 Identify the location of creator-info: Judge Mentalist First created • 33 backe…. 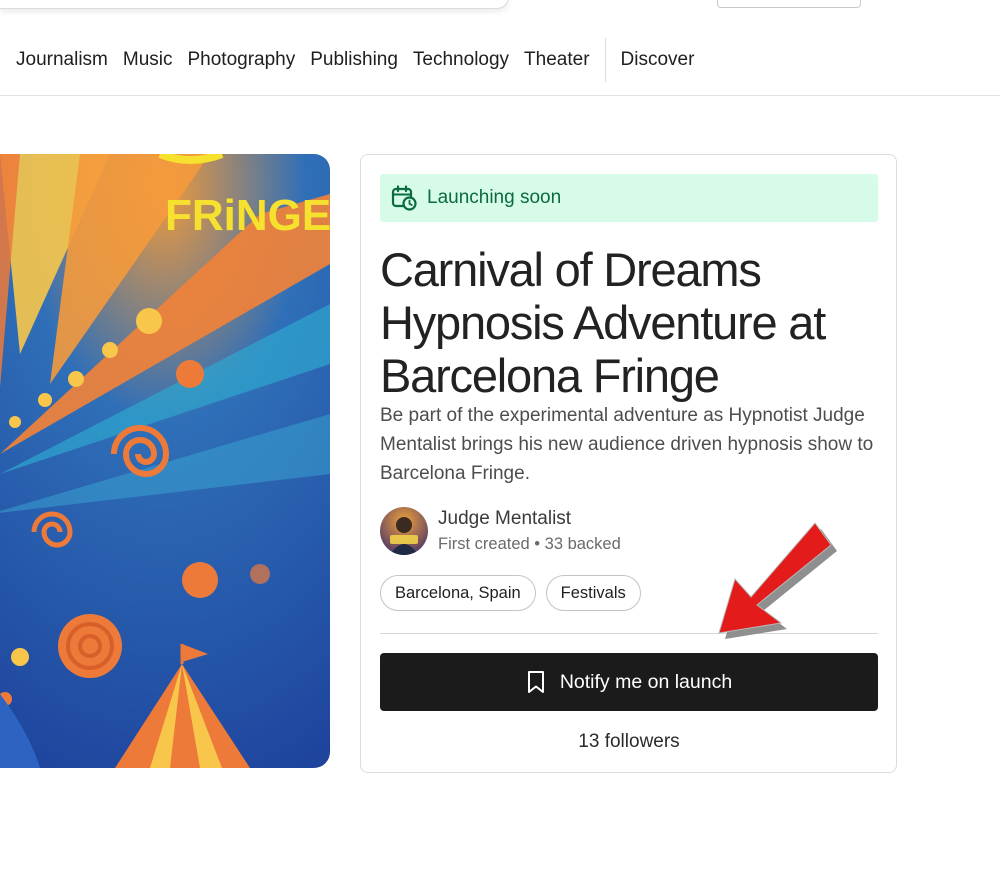
(500, 531).